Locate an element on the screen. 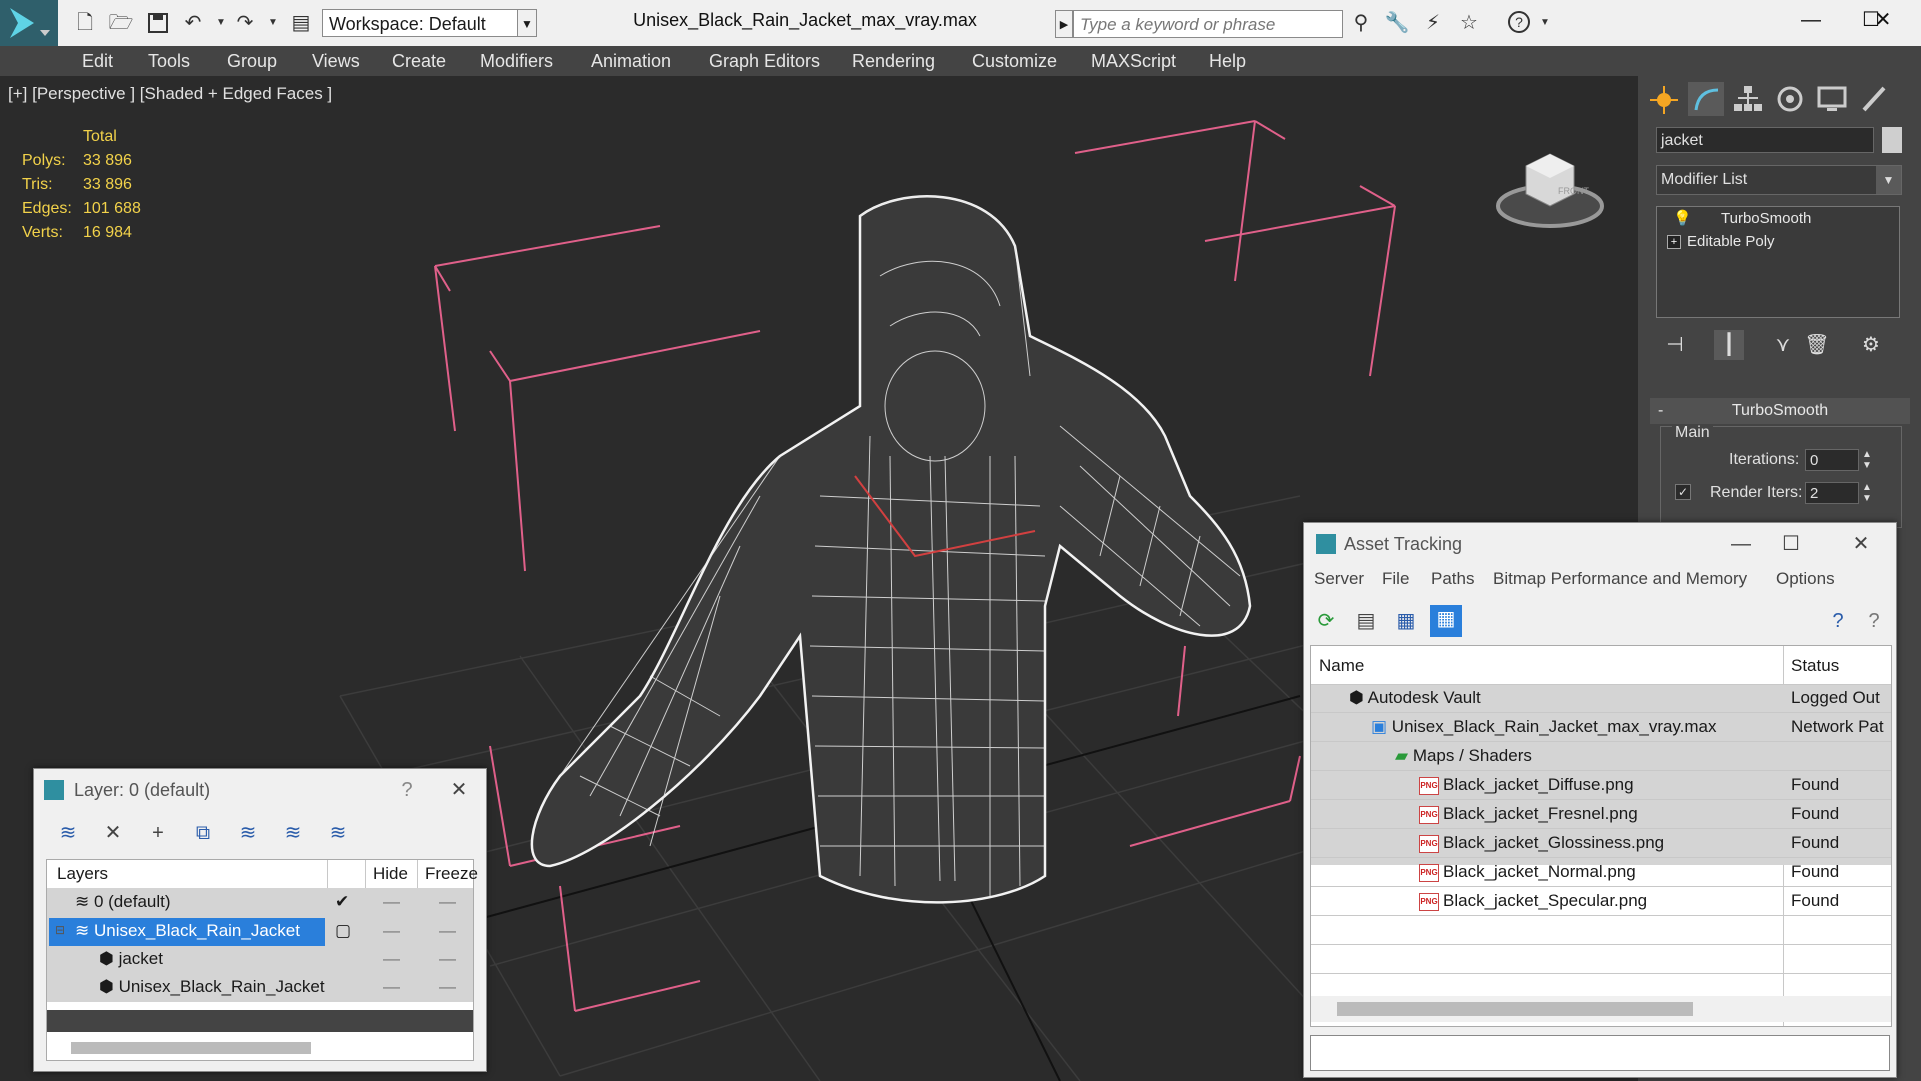  layer-help-button: ? is located at coordinates (407, 790).